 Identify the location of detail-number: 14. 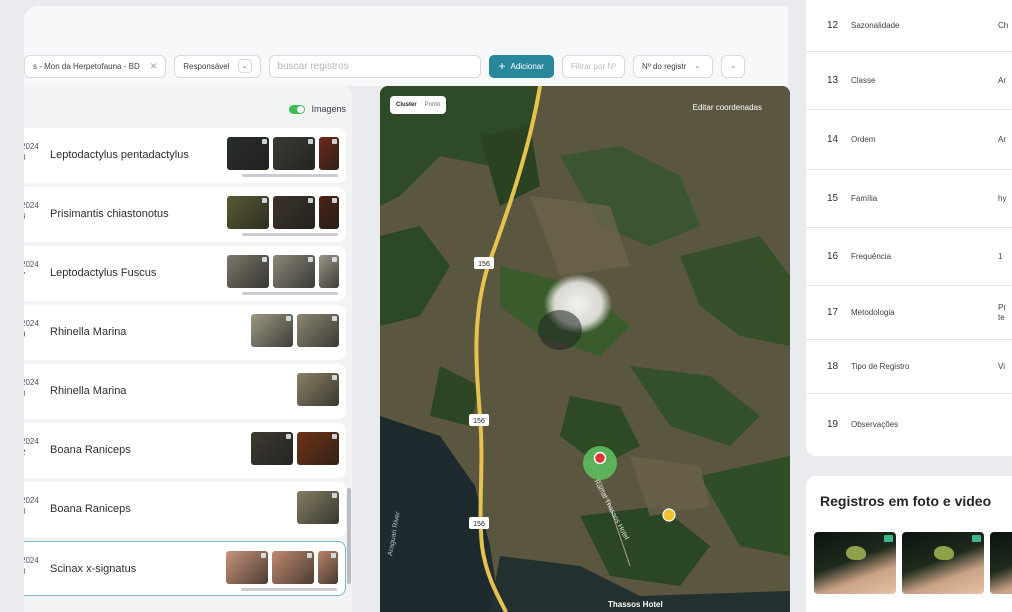
(833, 139).